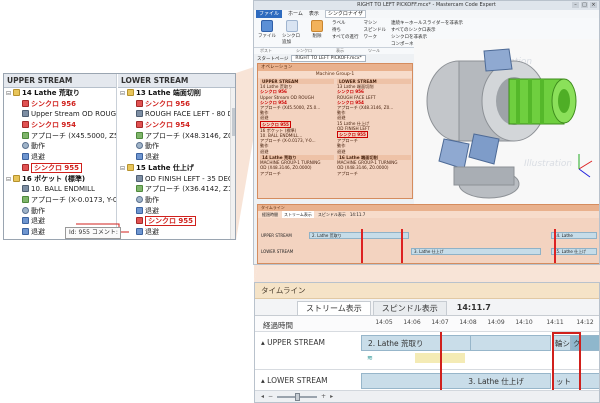 The width and height of the screenshot is (600, 403). I want to click on ribbon-spindle-item: スピンドル, so click(375, 30).